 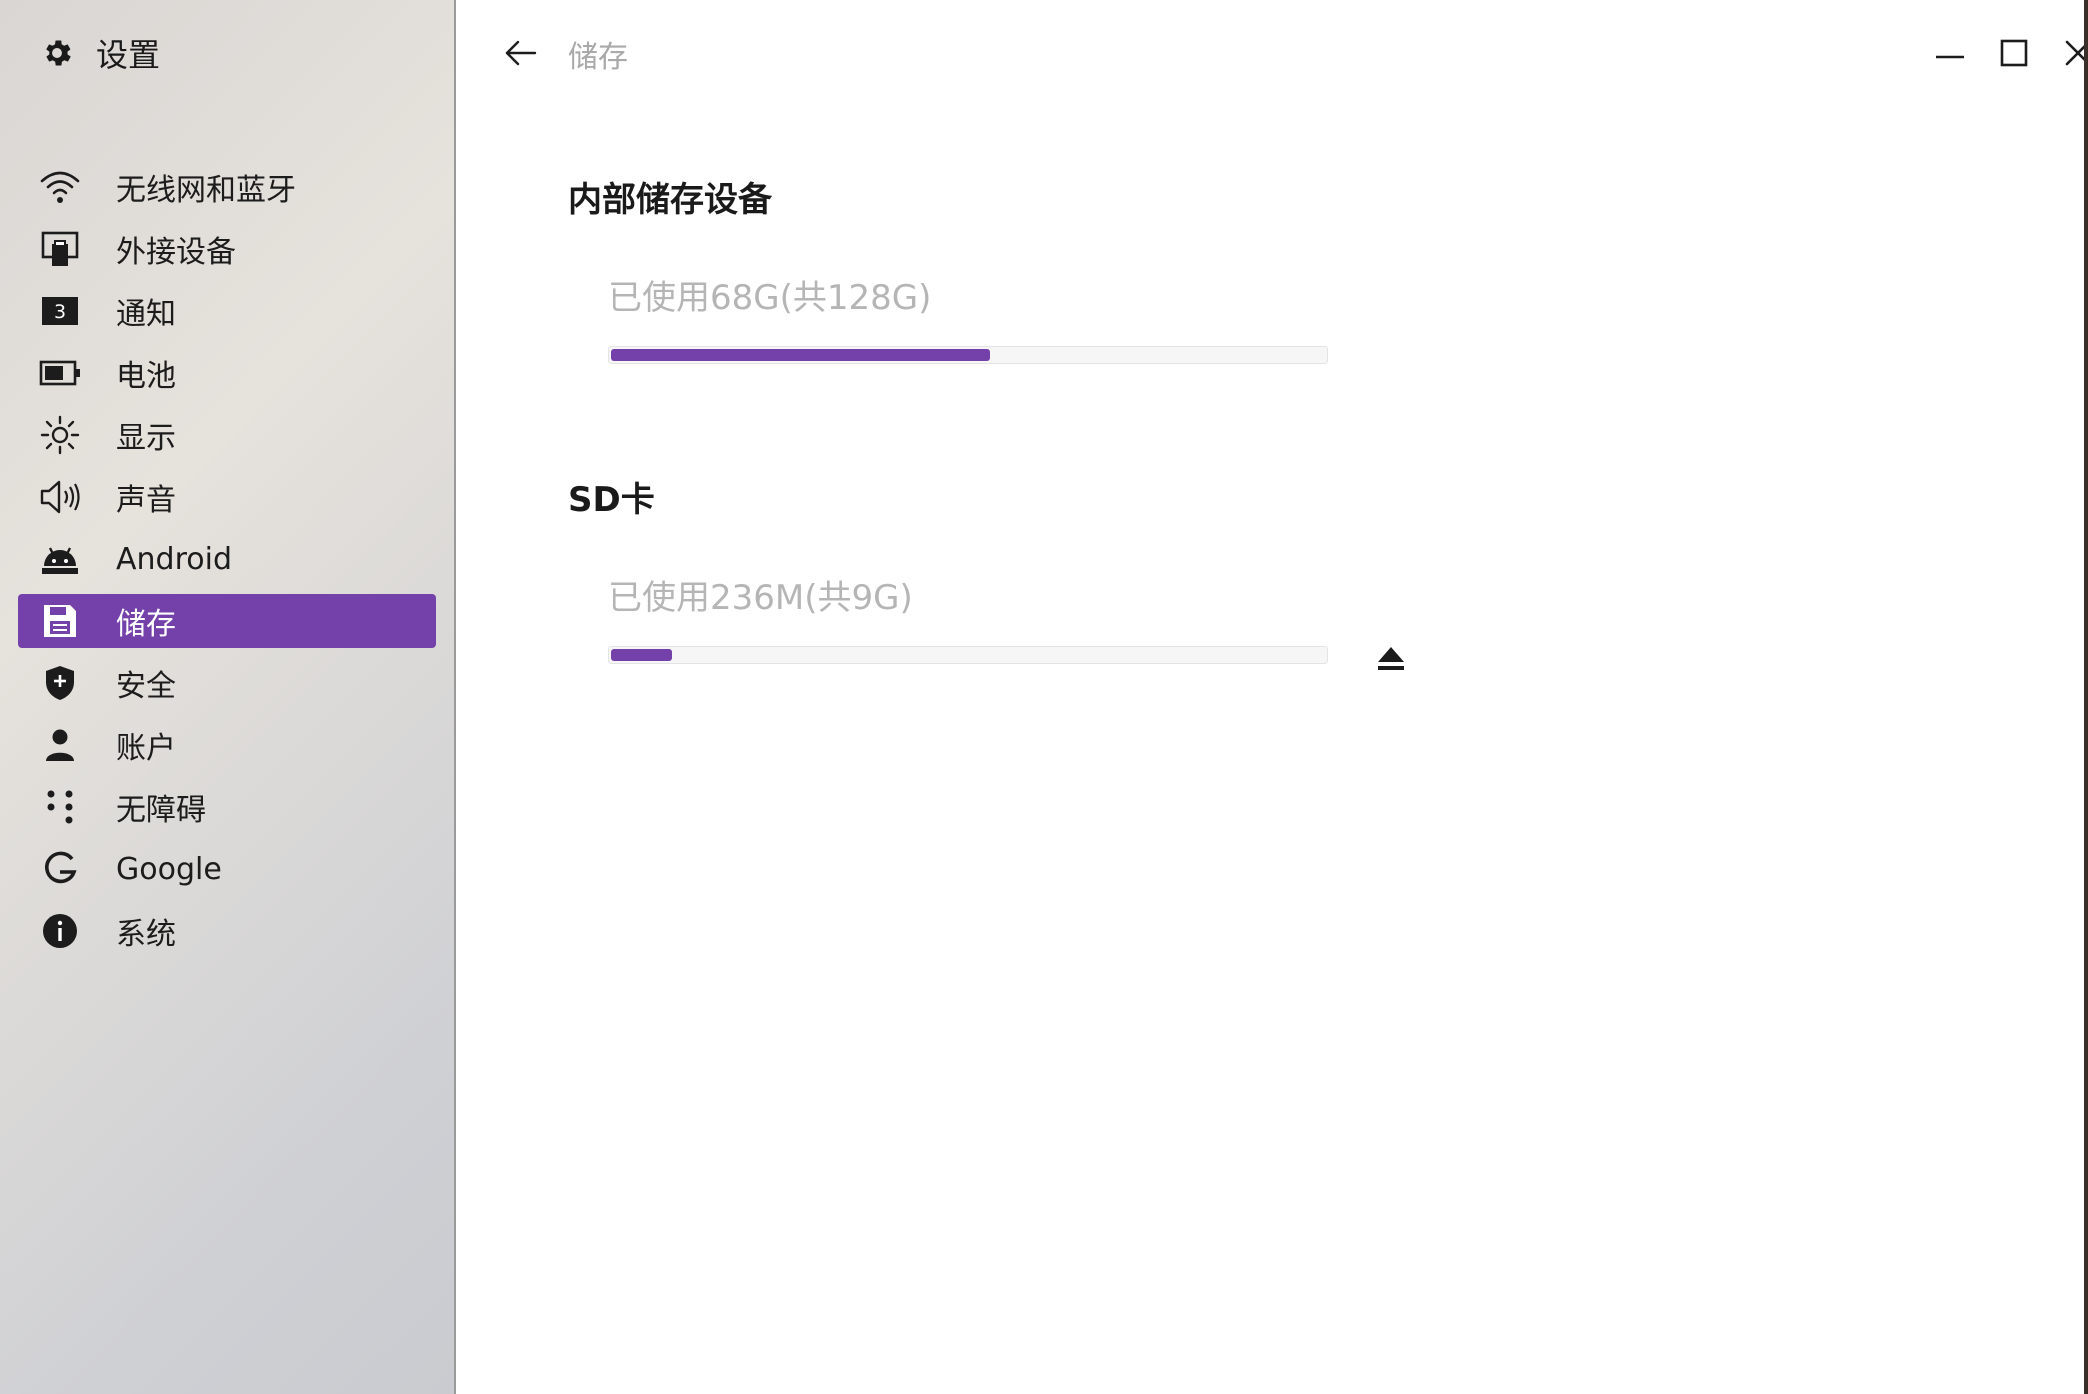 What do you see at coordinates (227, 621) in the screenshot?
I see `sidebar-item-storage: 储存` at bounding box center [227, 621].